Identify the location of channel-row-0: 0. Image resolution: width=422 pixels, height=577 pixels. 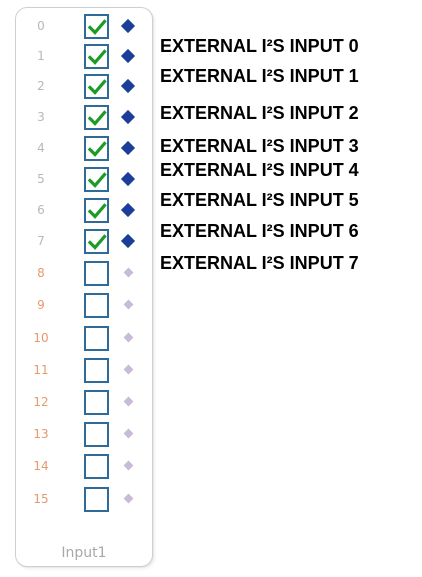
(85, 26).